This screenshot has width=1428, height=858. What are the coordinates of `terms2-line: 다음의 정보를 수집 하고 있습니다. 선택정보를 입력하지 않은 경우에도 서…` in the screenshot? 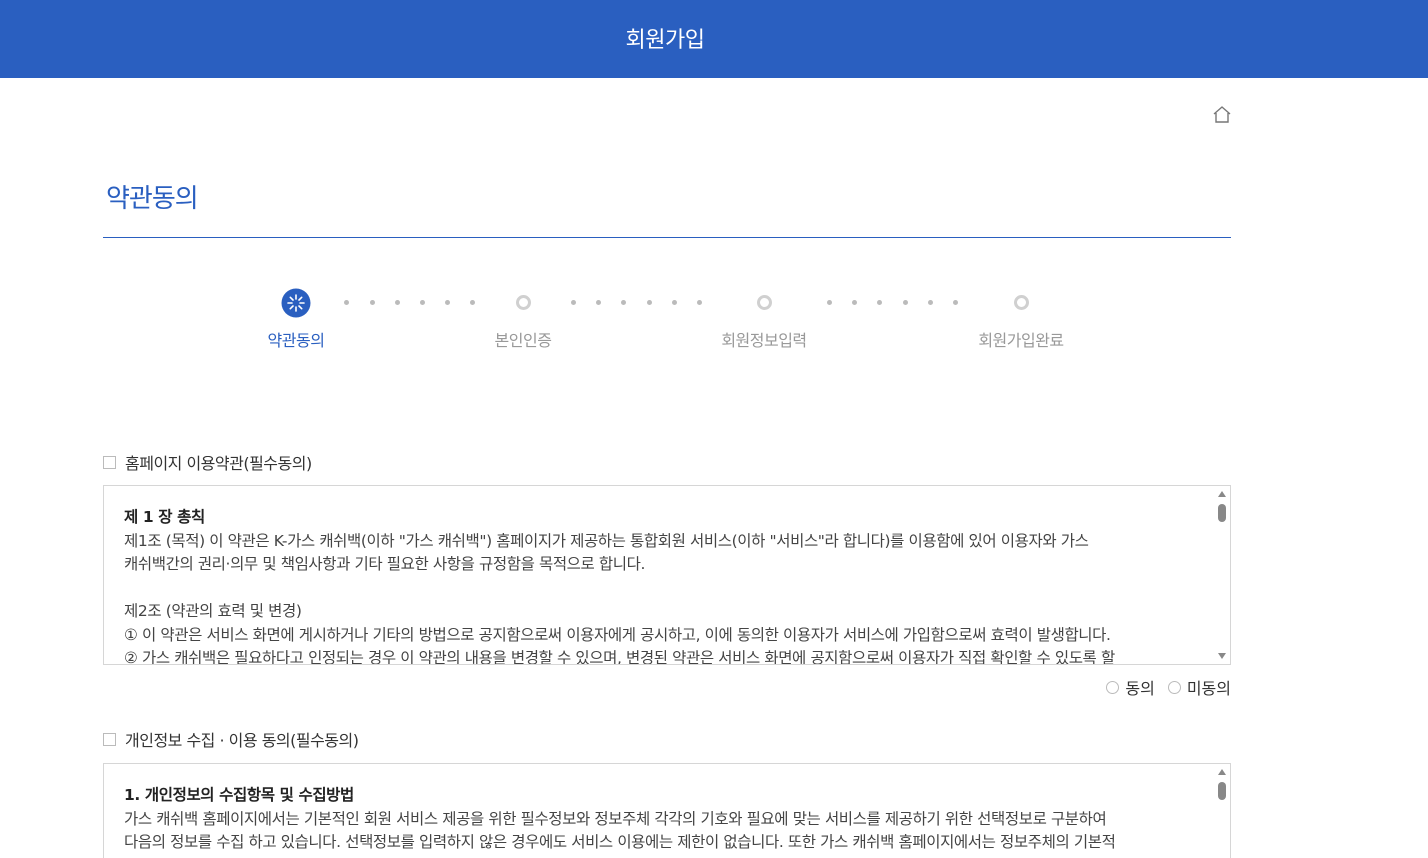 It's located at (620, 842).